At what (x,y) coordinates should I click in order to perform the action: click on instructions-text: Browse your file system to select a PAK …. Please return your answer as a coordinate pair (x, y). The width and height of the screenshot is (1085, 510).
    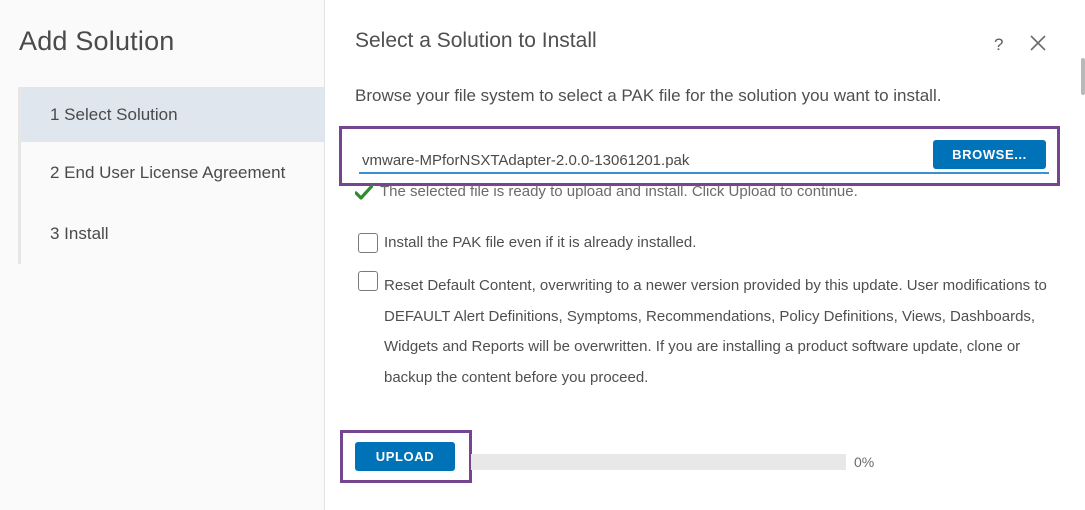
    Looking at the image, I should click on (648, 95).